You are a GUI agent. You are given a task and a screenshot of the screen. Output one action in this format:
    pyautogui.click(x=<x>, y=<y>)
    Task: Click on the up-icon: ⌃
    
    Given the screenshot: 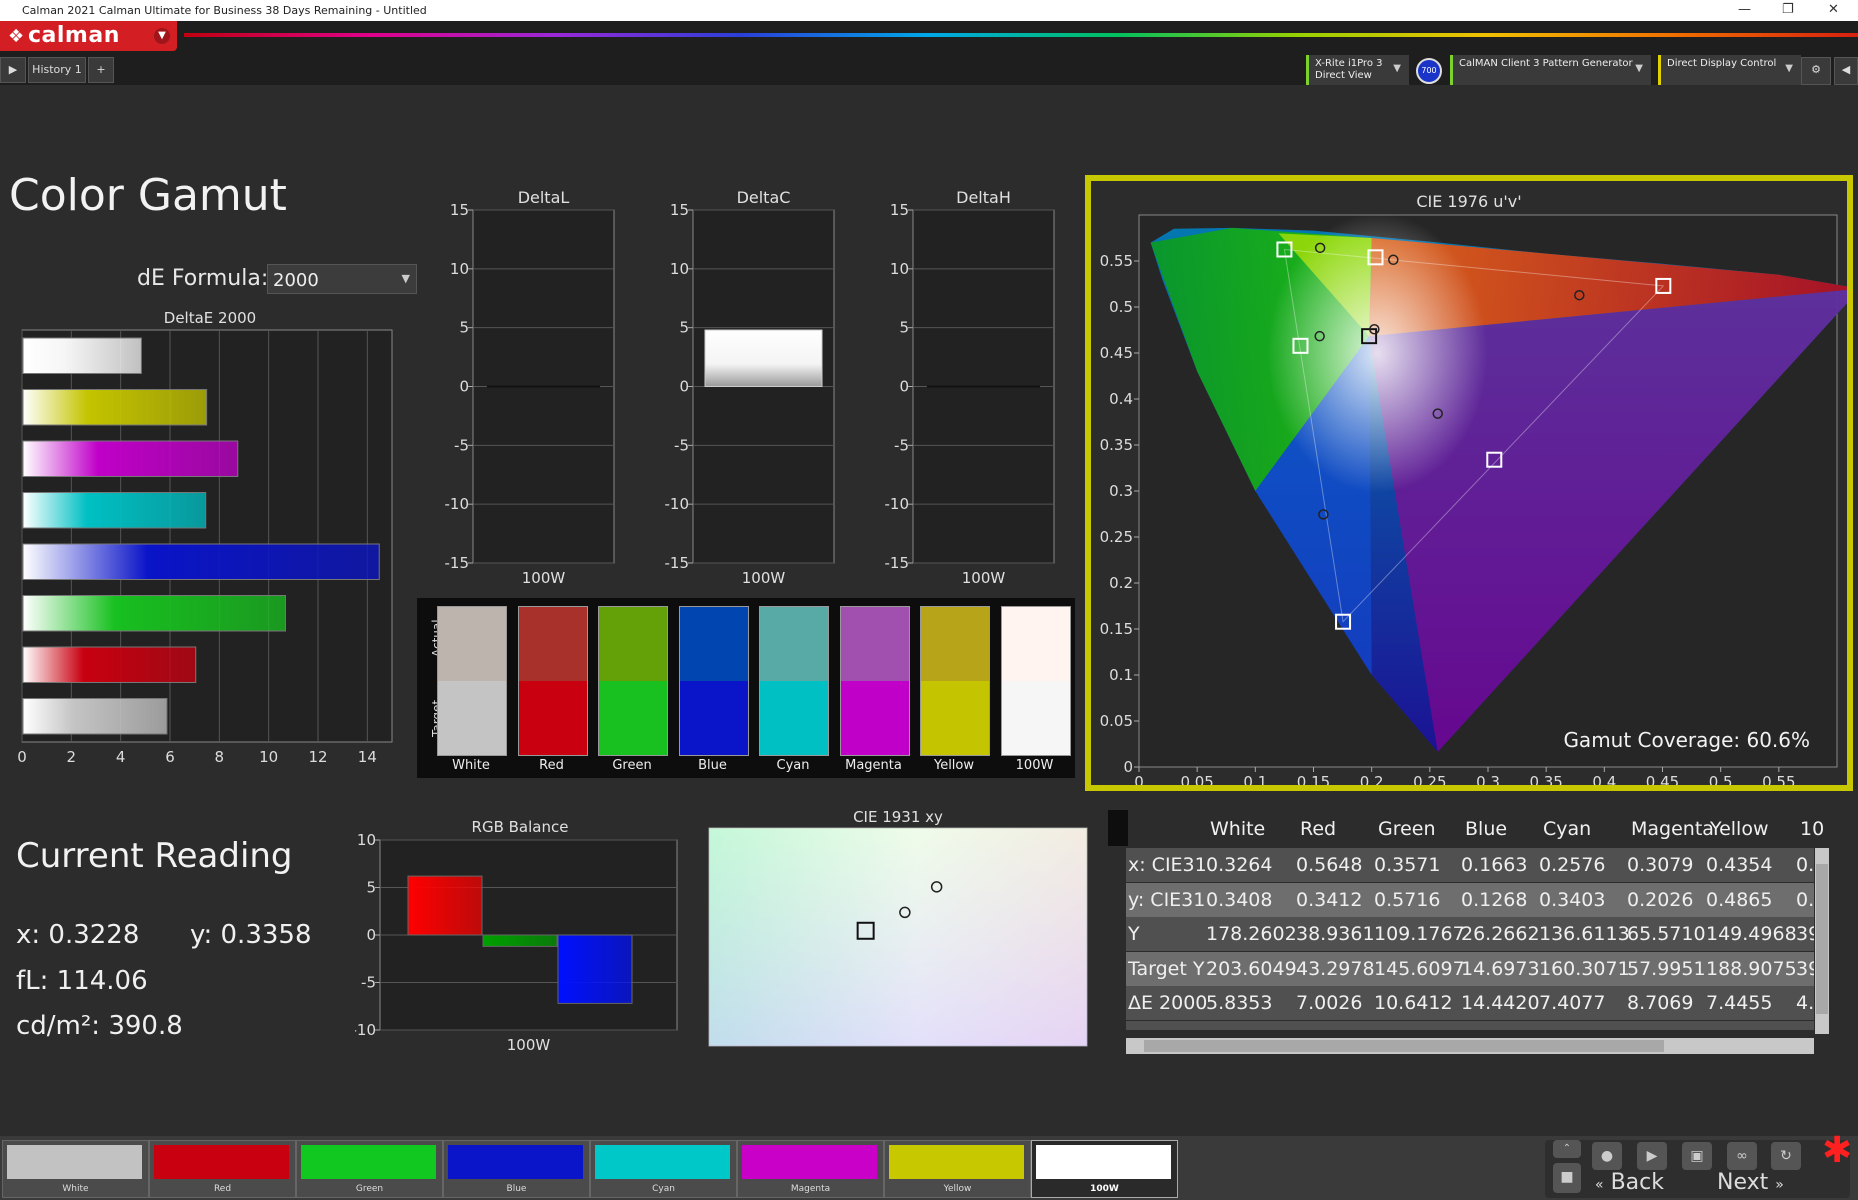 What is the action you would take?
    pyautogui.click(x=1567, y=1149)
    